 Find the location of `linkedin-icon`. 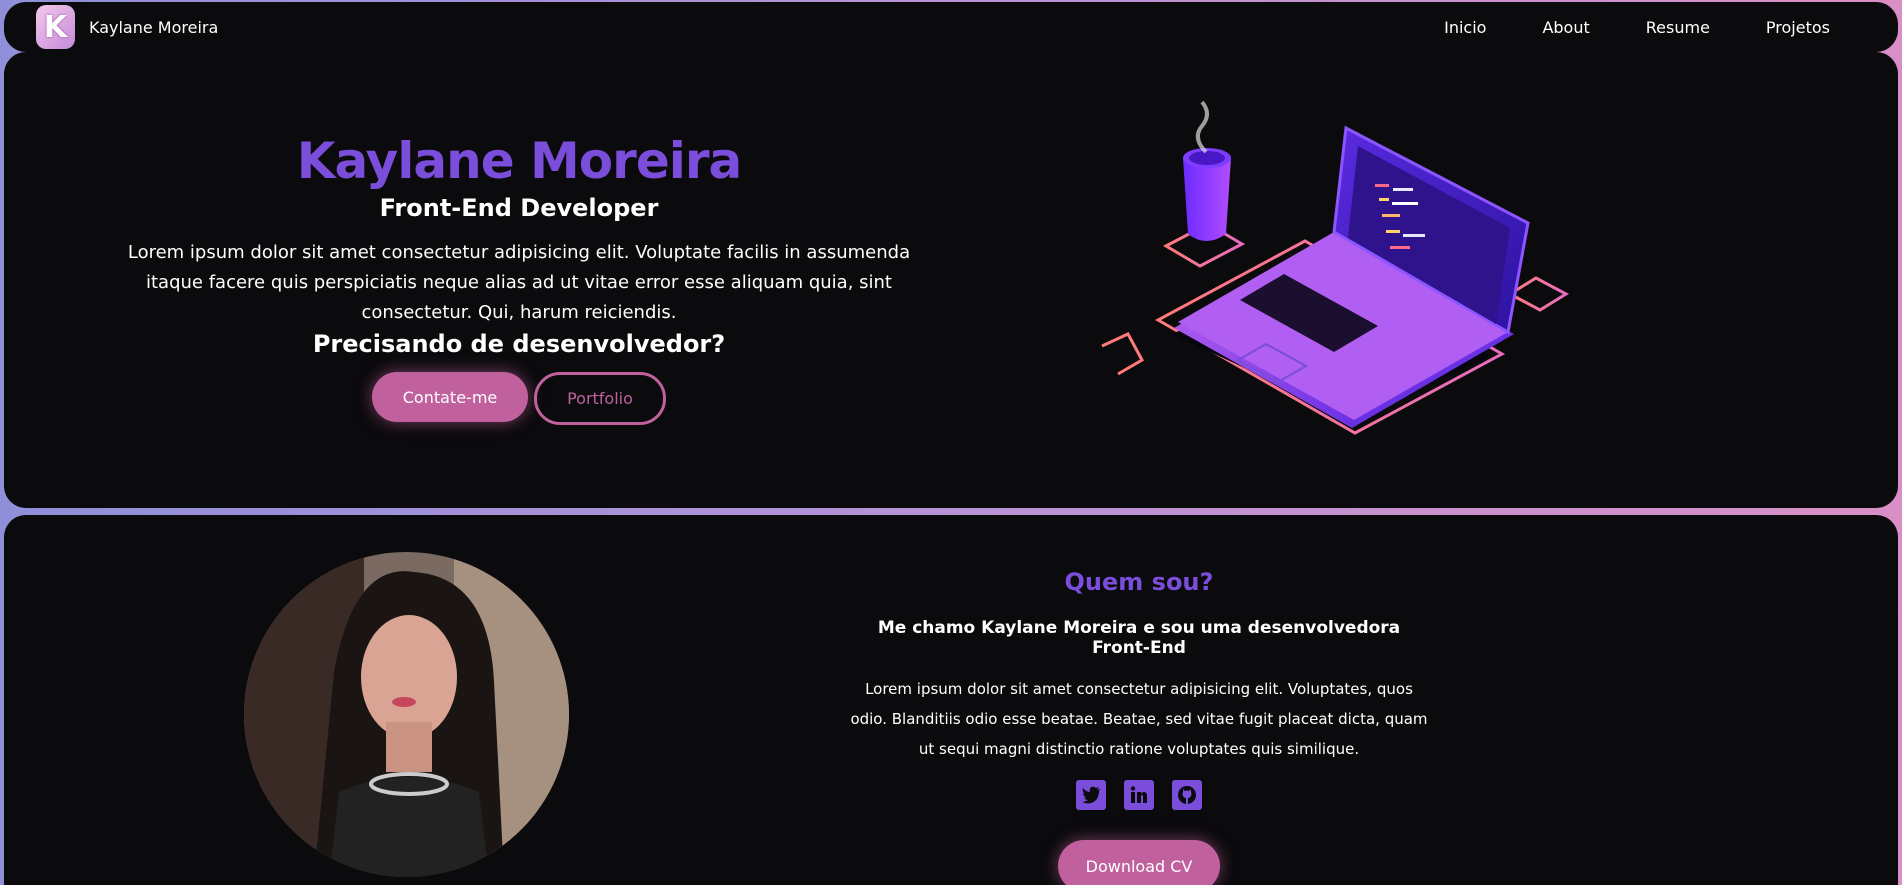

linkedin-icon is located at coordinates (1139, 795).